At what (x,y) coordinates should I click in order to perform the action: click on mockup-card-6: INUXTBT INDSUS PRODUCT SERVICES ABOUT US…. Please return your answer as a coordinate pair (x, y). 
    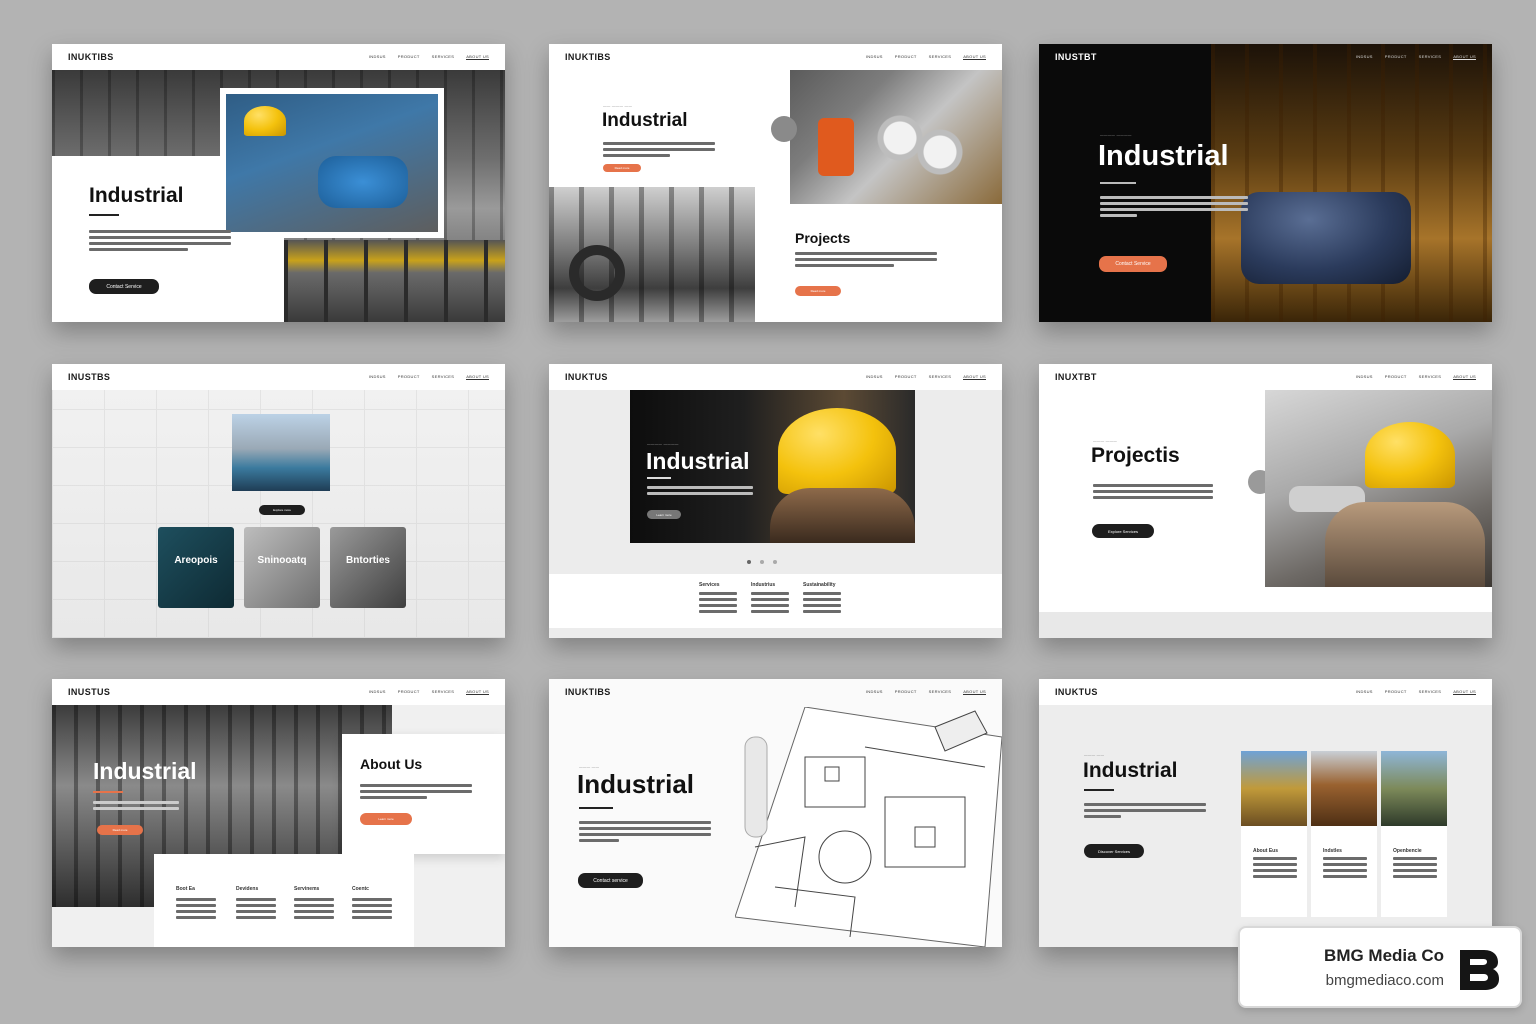
    Looking at the image, I should click on (1265, 501).